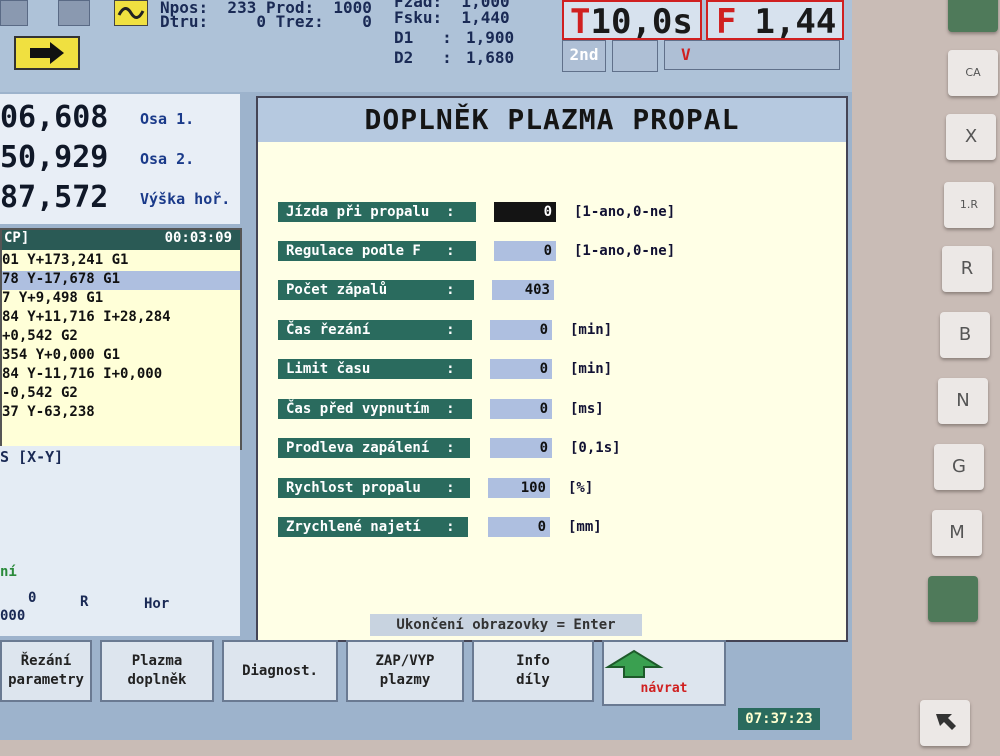  I want to click on softkey-diagnostics: Diagnost., so click(280, 671).